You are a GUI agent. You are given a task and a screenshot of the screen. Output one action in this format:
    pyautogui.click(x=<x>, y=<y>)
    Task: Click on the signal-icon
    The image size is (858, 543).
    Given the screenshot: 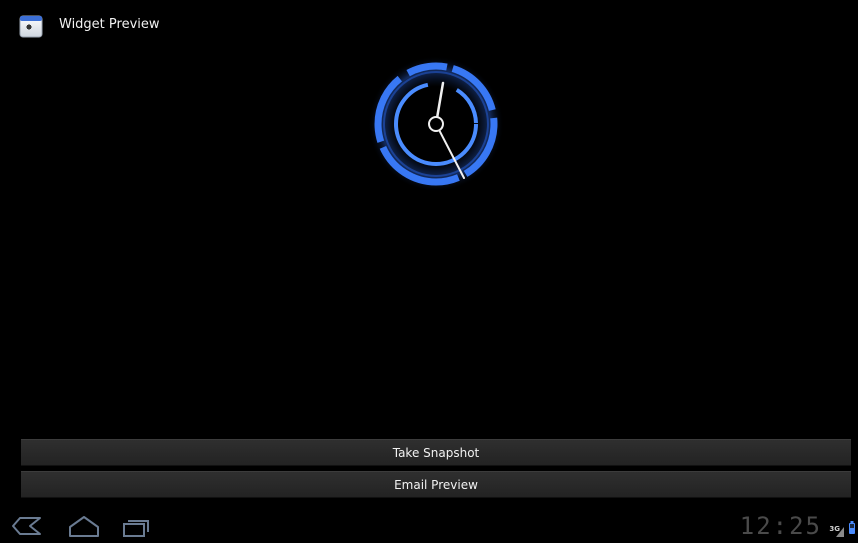 What is the action you would take?
    pyautogui.click(x=840, y=531)
    